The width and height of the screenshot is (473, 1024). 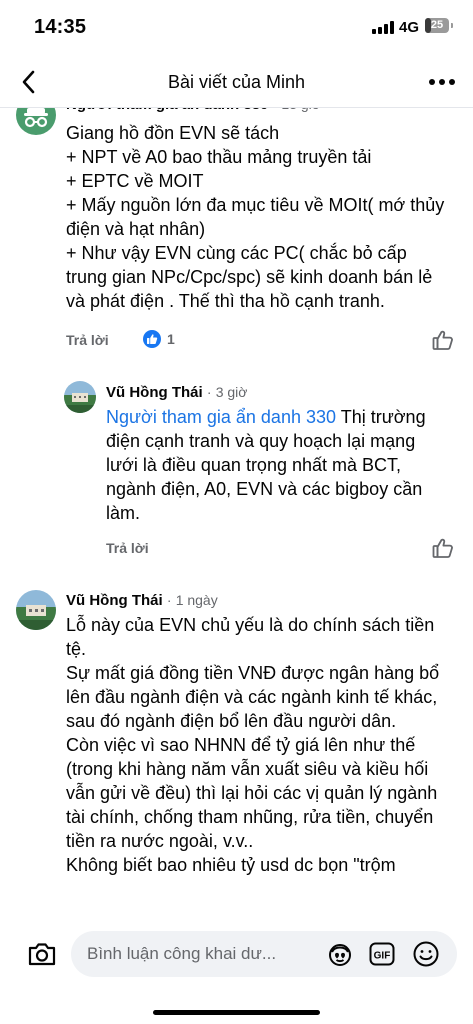 I want to click on page-title: Bài viết của Minh, so click(x=236, y=82).